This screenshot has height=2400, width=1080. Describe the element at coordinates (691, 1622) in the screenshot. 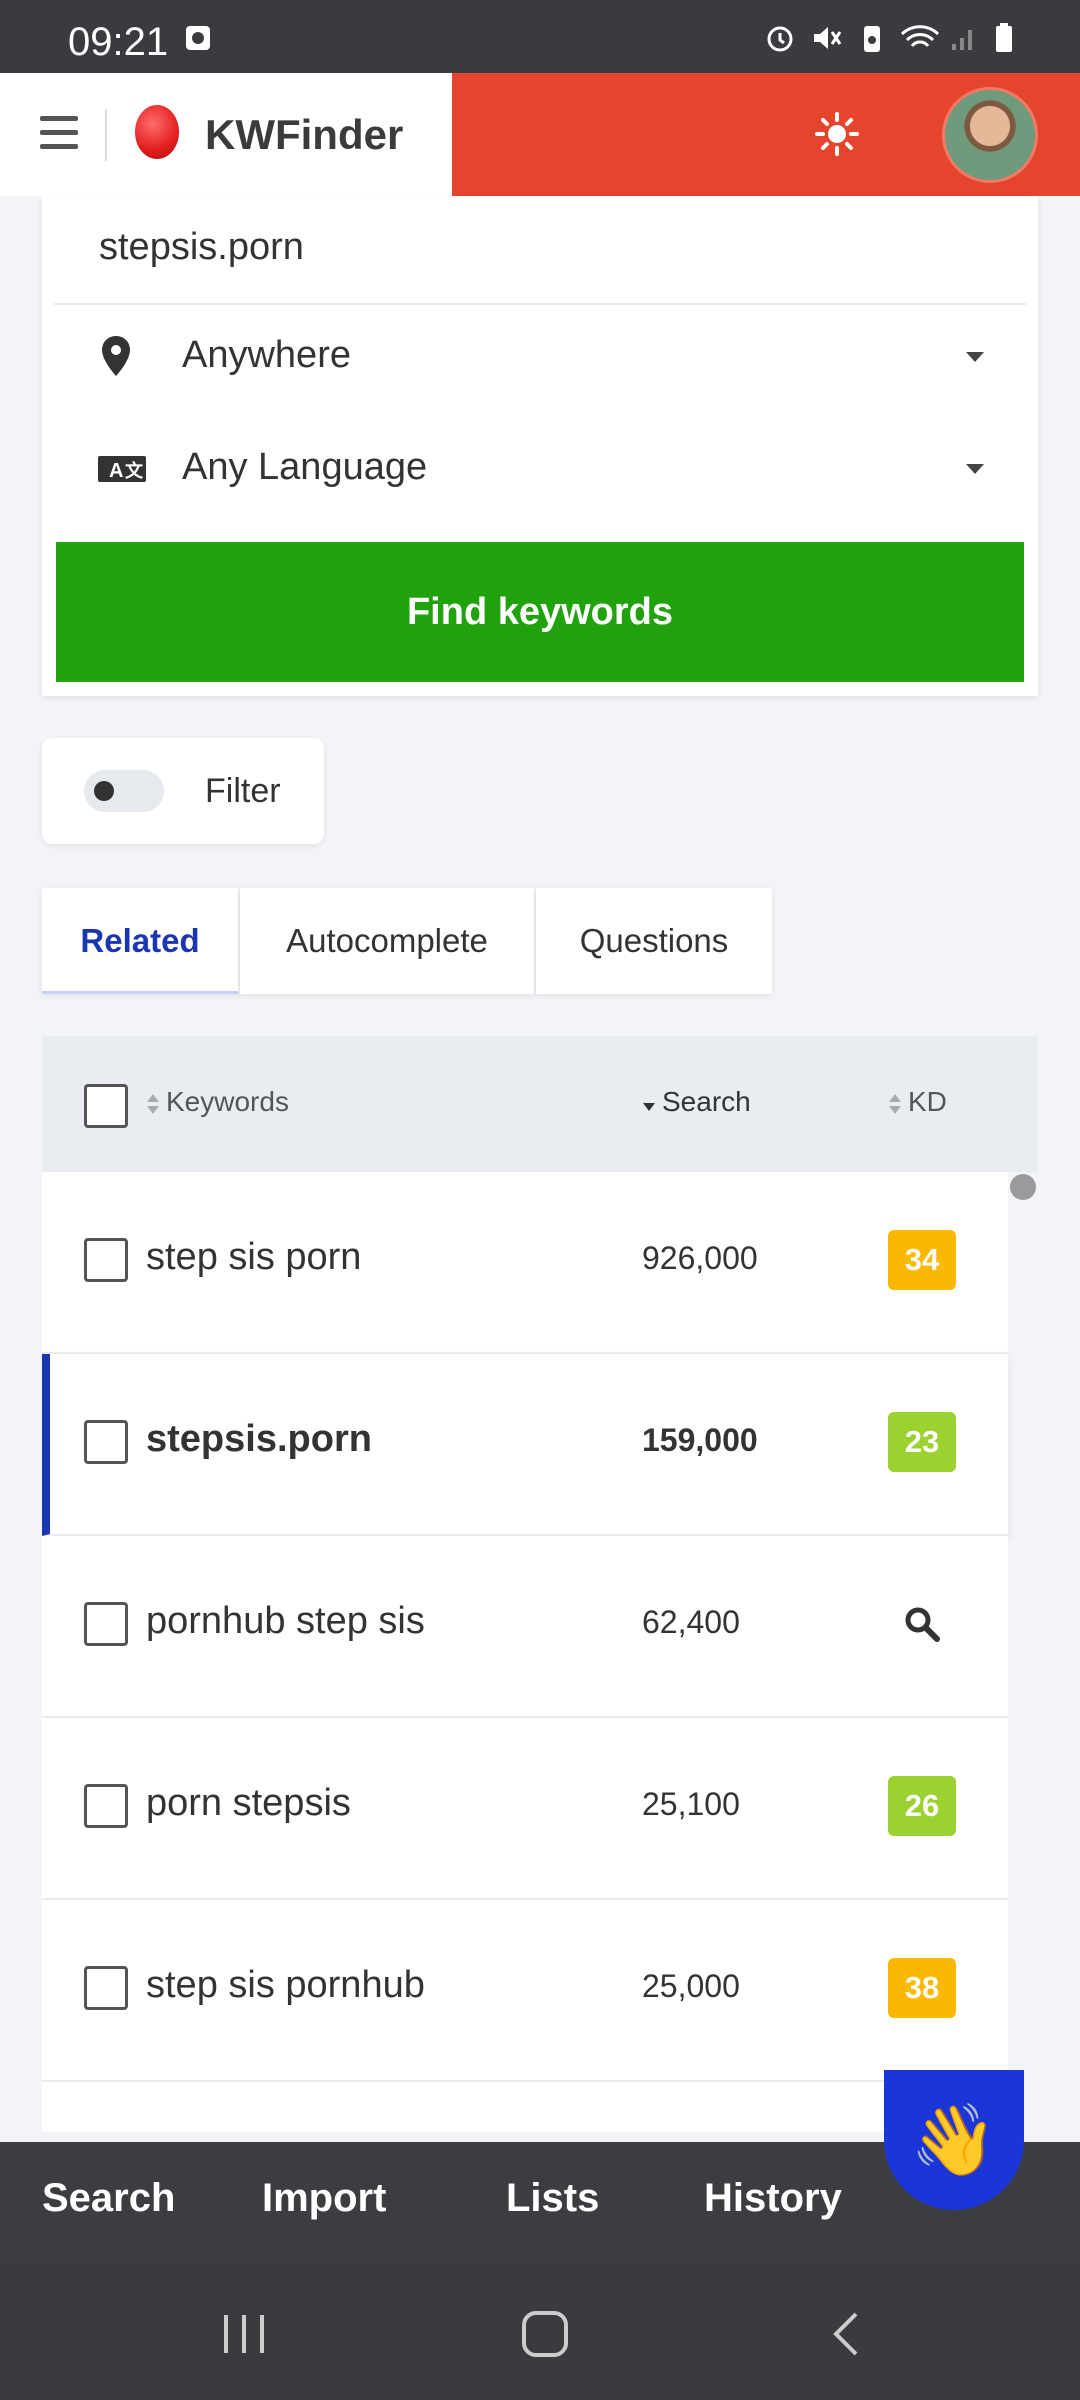

I see `search-volume: 62,400` at that location.